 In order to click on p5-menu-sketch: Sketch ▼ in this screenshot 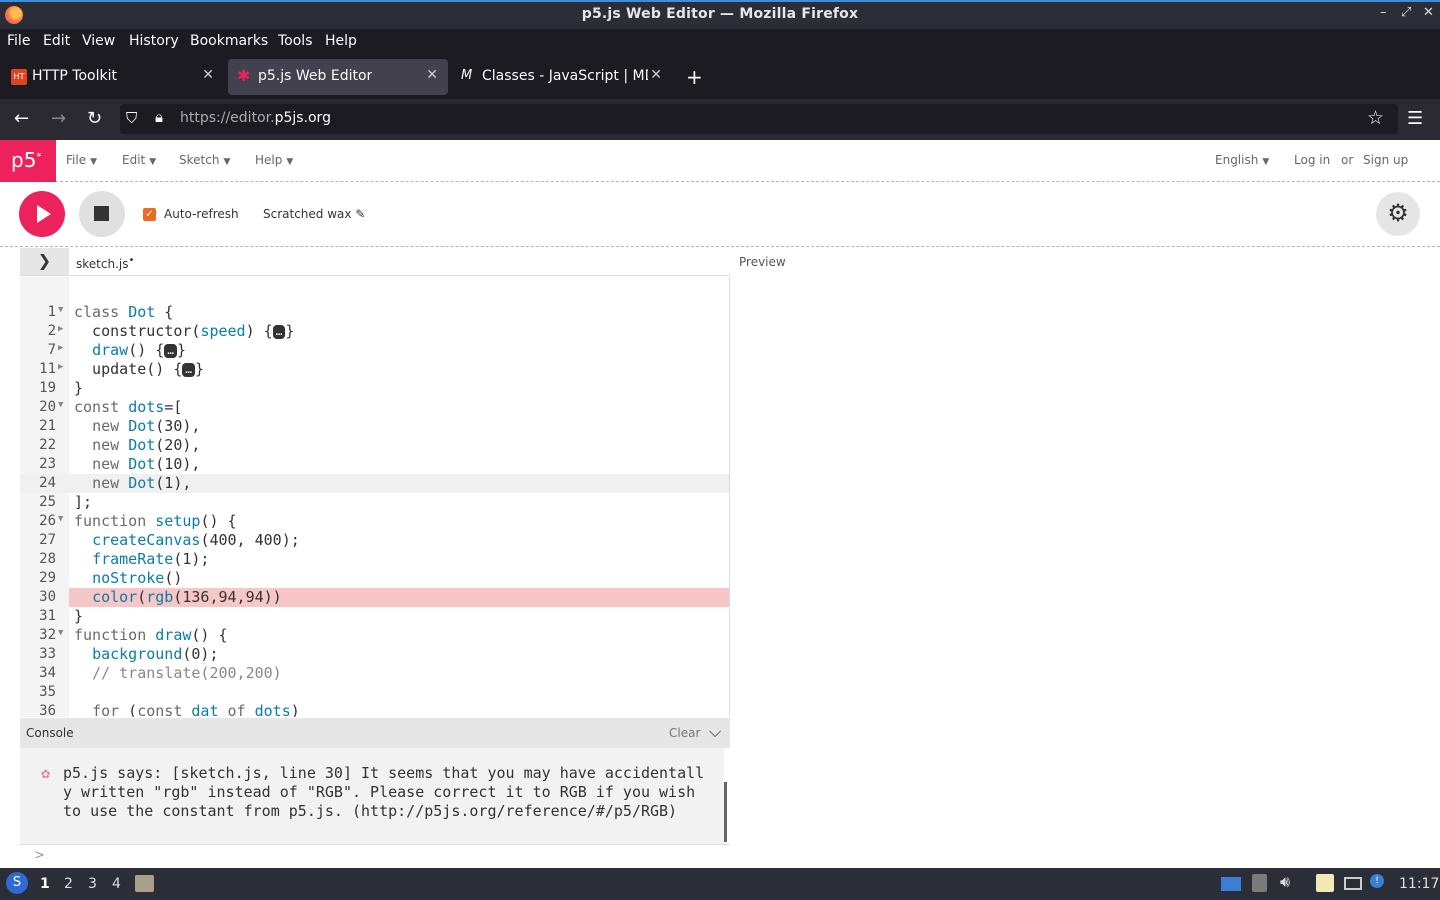, I will do `click(204, 160)`.